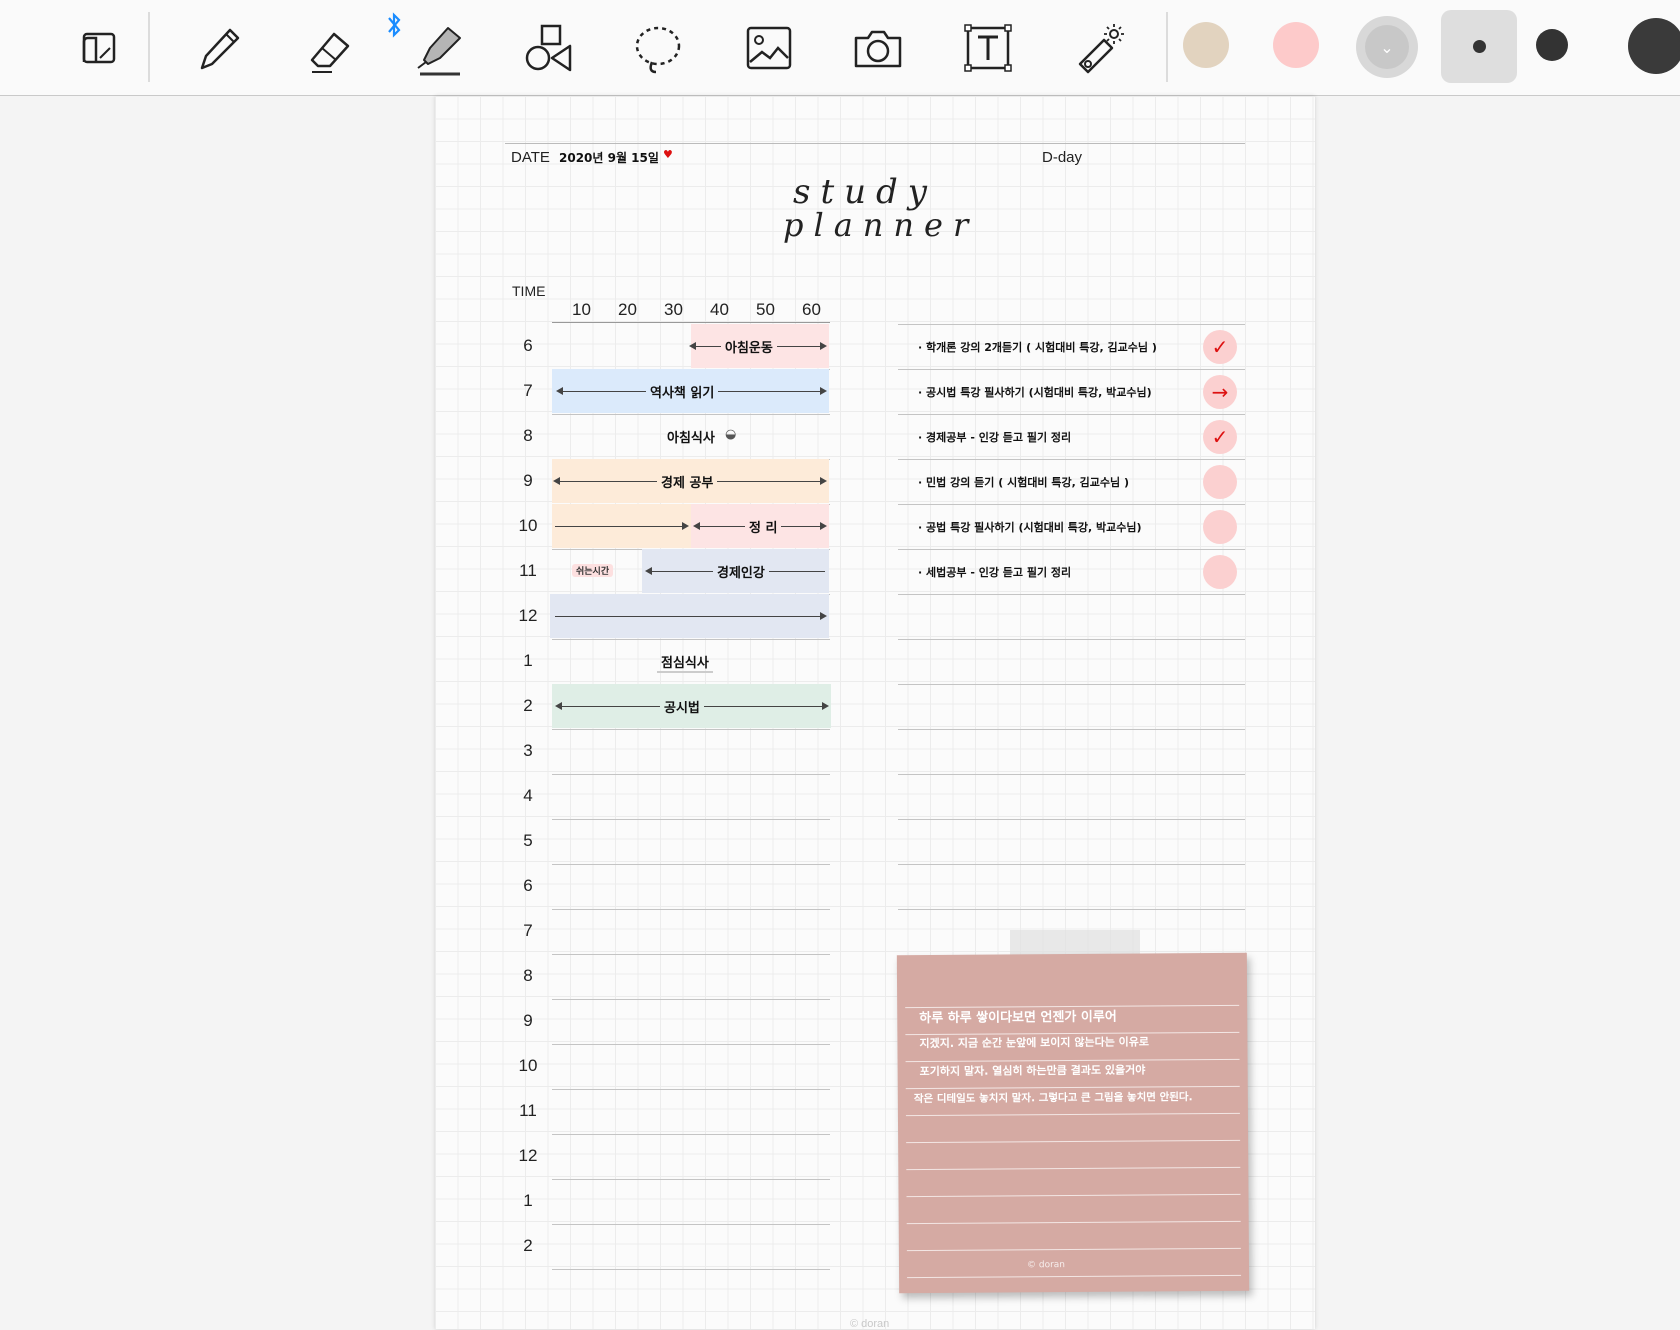 The image size is (1680, 1330). Describe the element at coordinates (731, 434) in the screenshot. I see `rice-bowl-icon: ◒` at that location.